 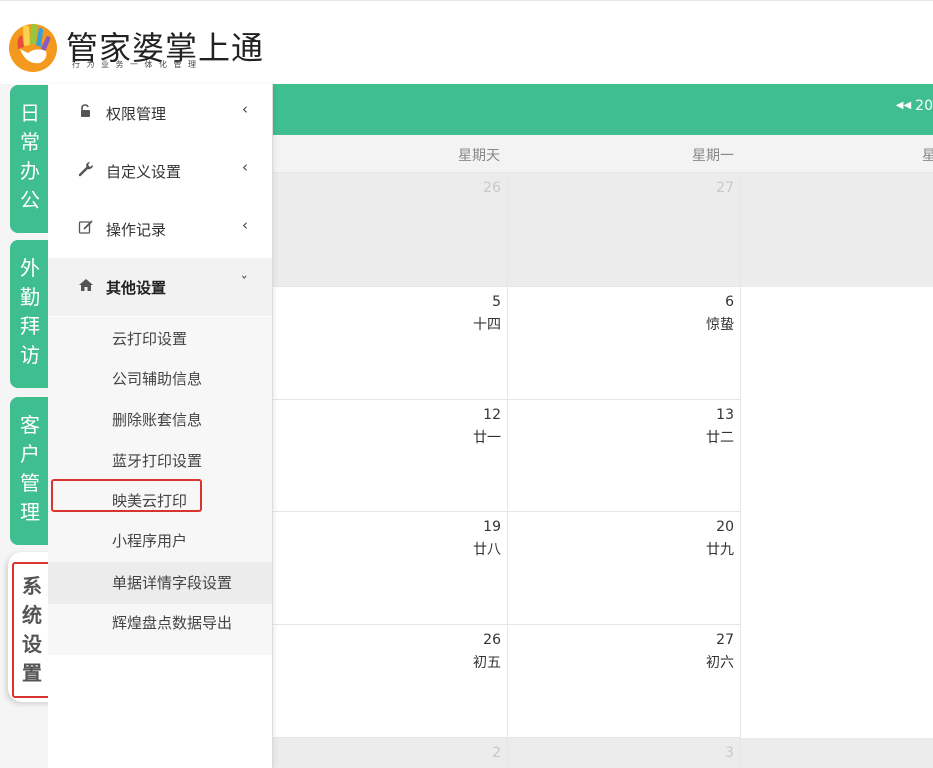 I want to click on menu-item-permissions: 权限管理 ‹, so click(x=160, y=113).